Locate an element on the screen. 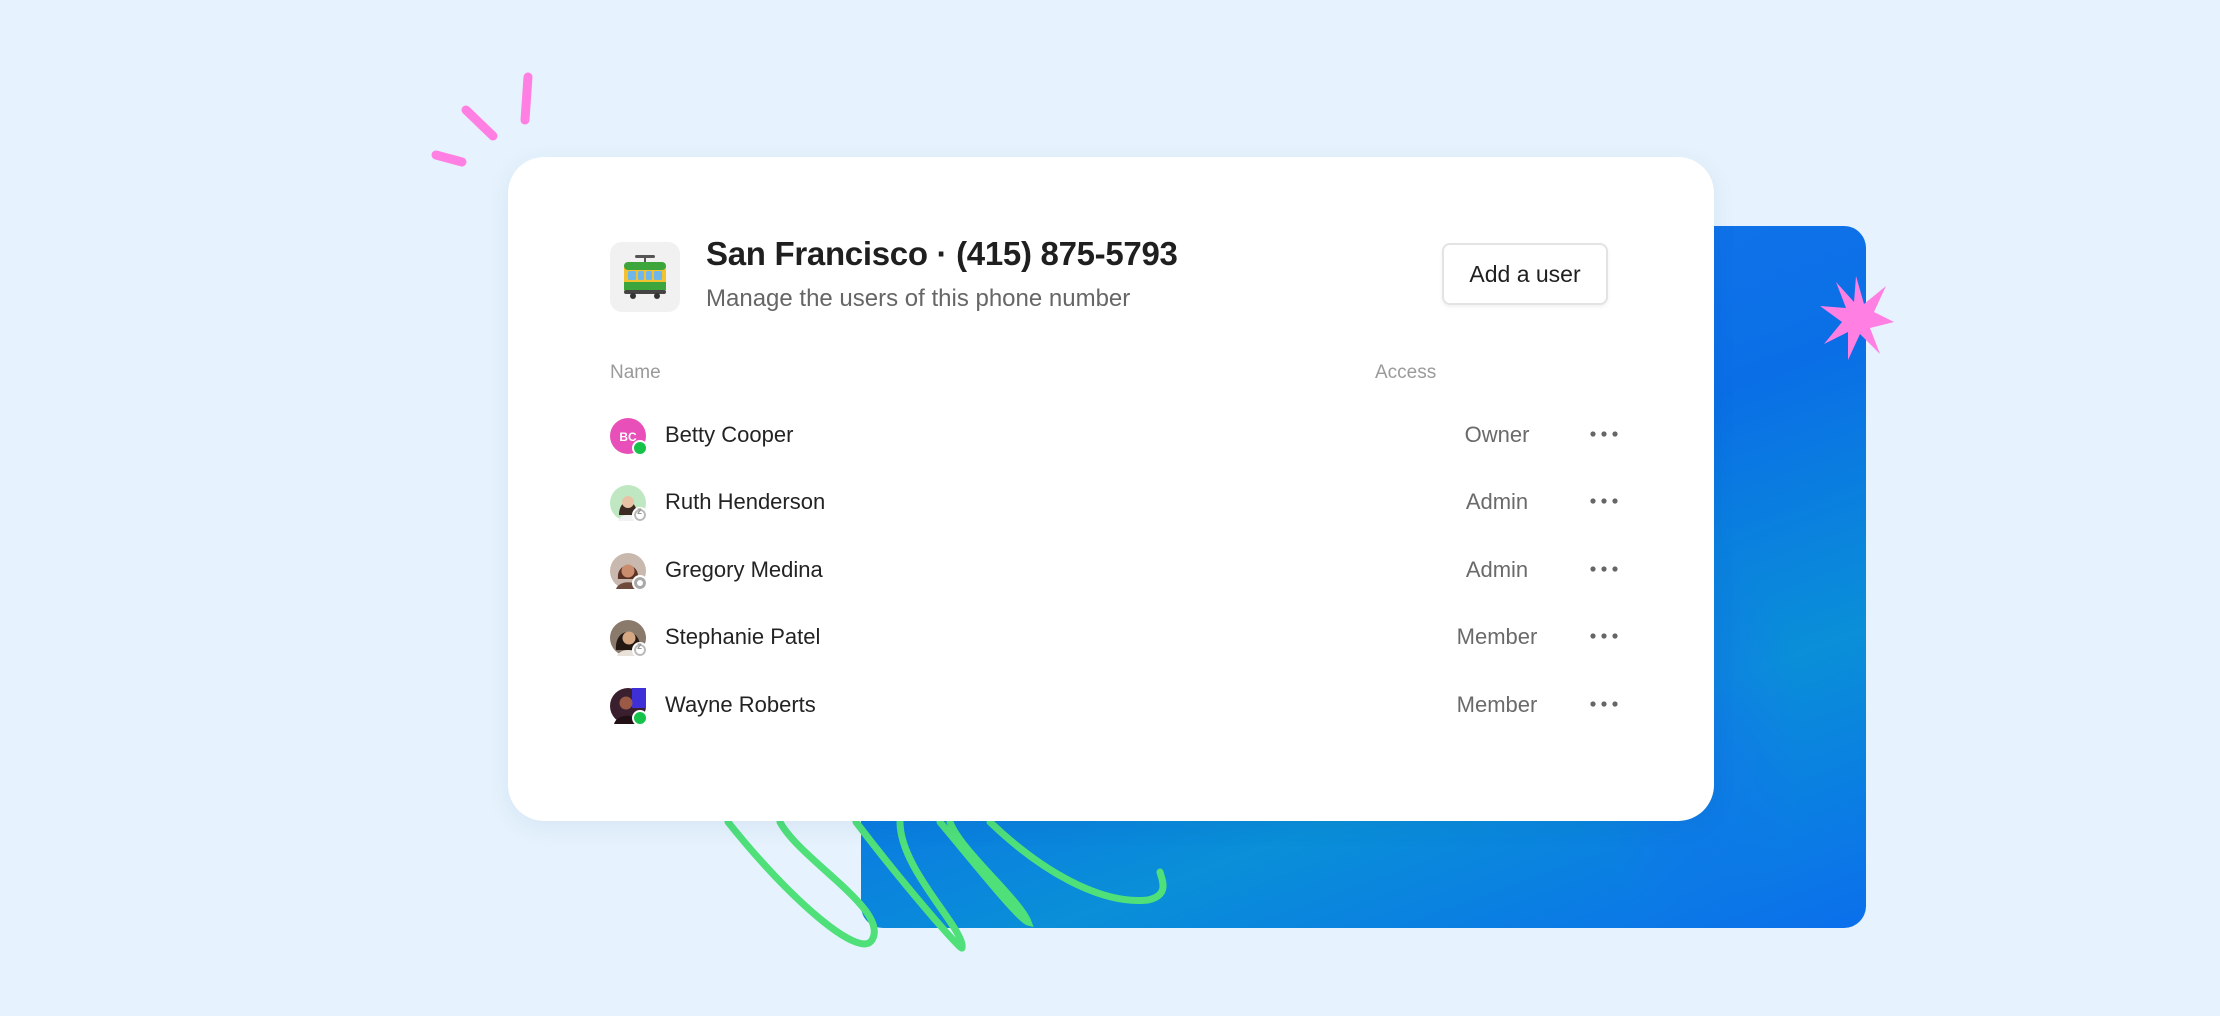 This screenshot has width=2220, height=1016. column-header-access: Access is located at coordinates (1406, 372).